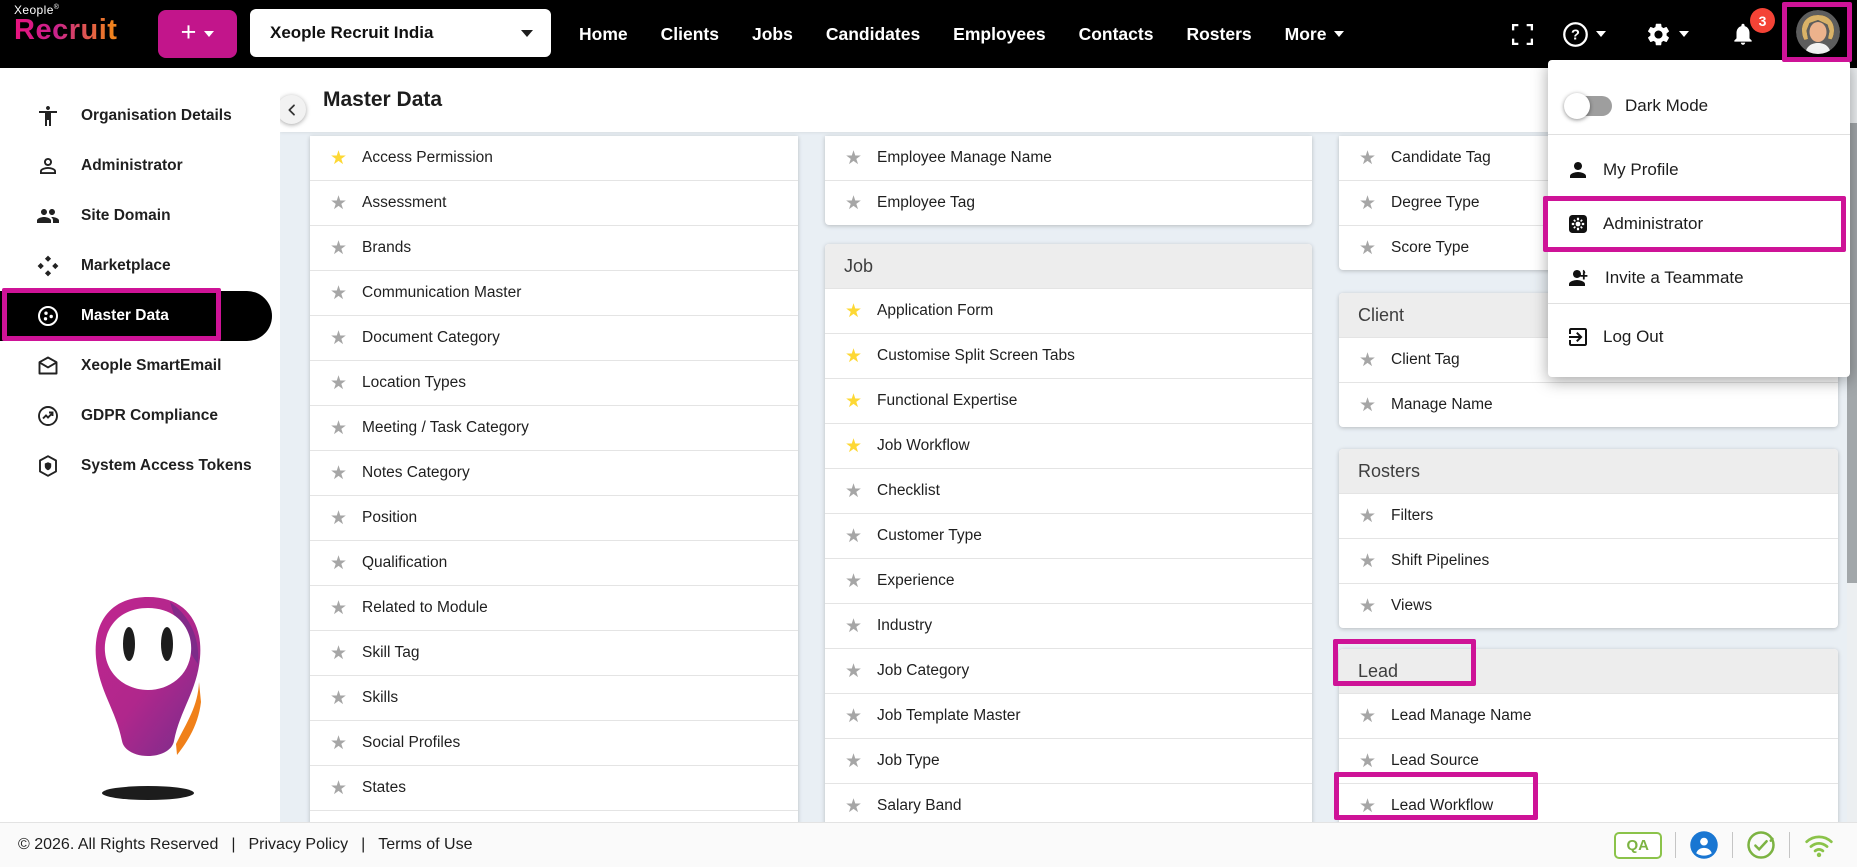 This screenshot has height=867, width=1857. Describe the element at coordinates (1699, 106) in the screenshot. I see `menu-item-dark-mode: Dark Mode` at that location.